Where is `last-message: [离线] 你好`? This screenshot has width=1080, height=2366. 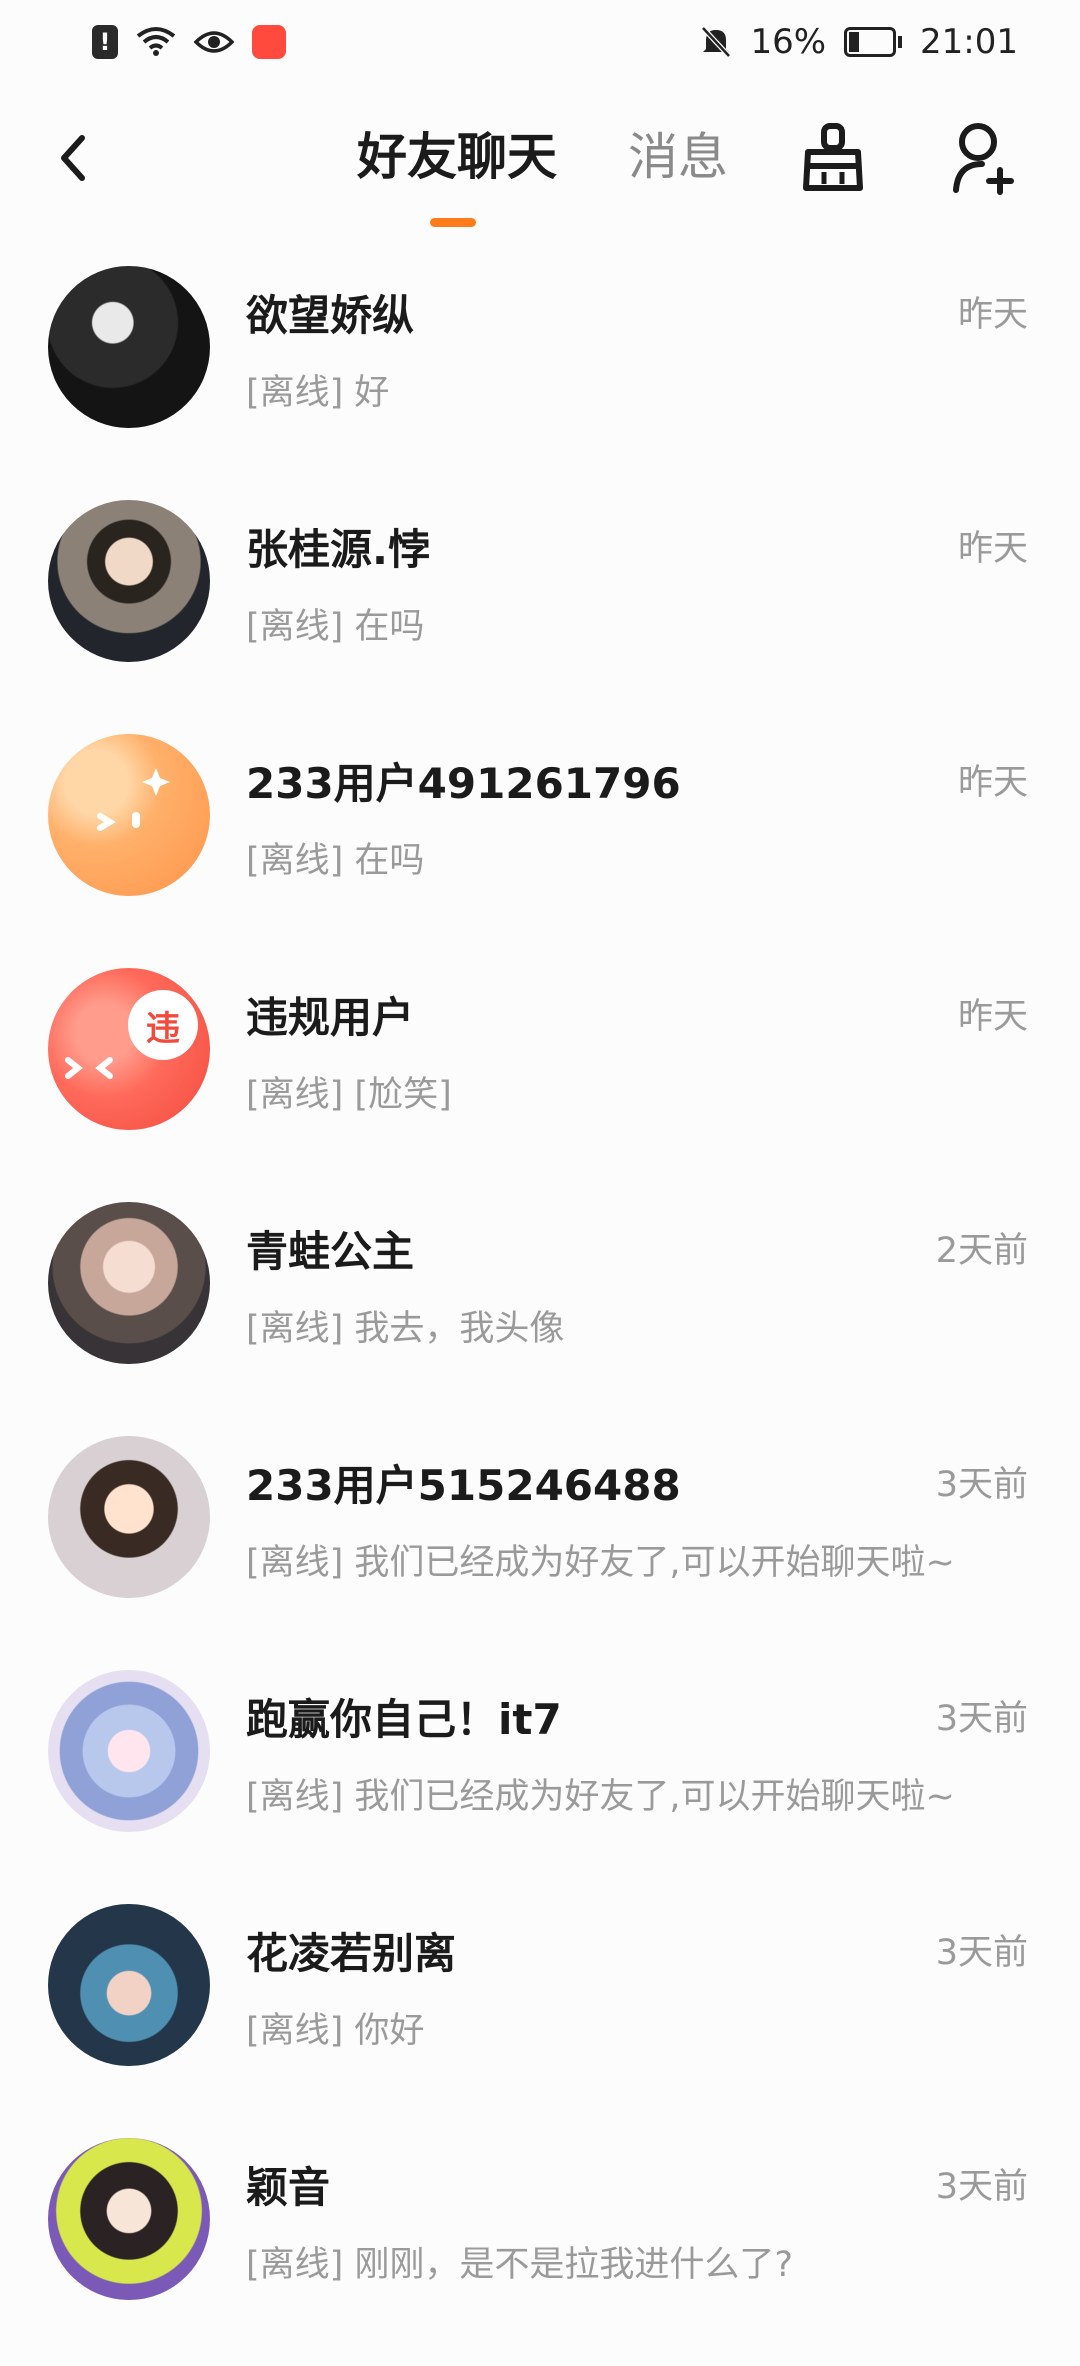
last-message: [离线] 你好 is located at coordinates (335, 2031).